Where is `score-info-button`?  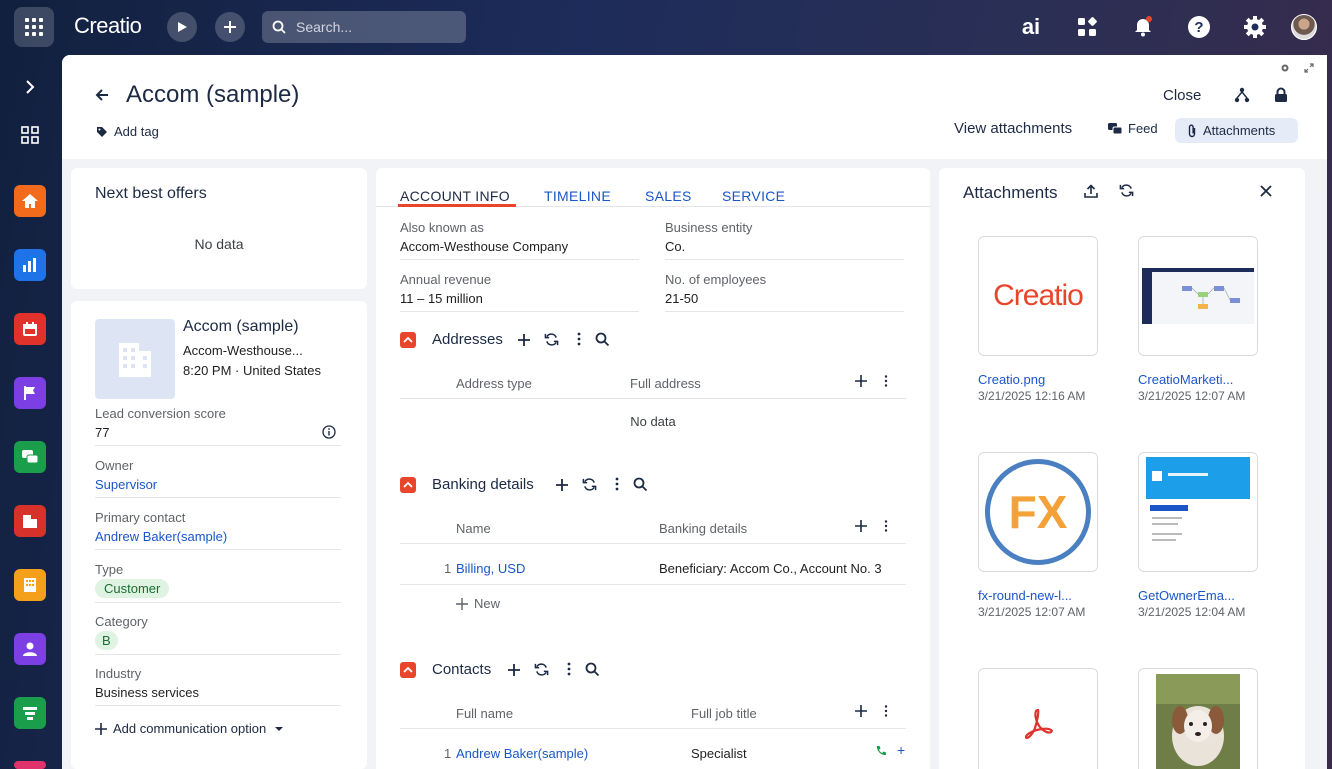
score-info-button is located at coordinates (329, 433).